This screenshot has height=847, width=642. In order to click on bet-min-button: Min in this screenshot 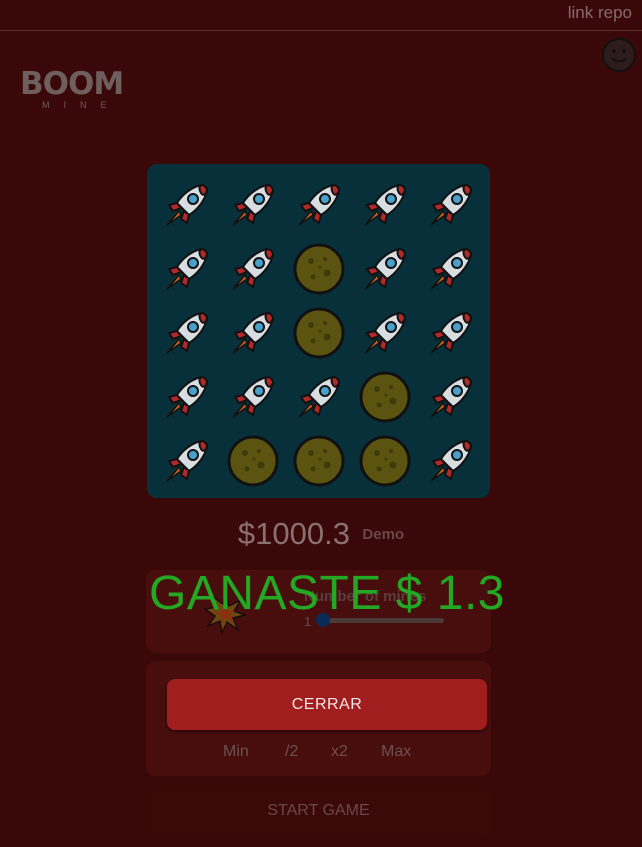, I will do `click(236, 752)`.